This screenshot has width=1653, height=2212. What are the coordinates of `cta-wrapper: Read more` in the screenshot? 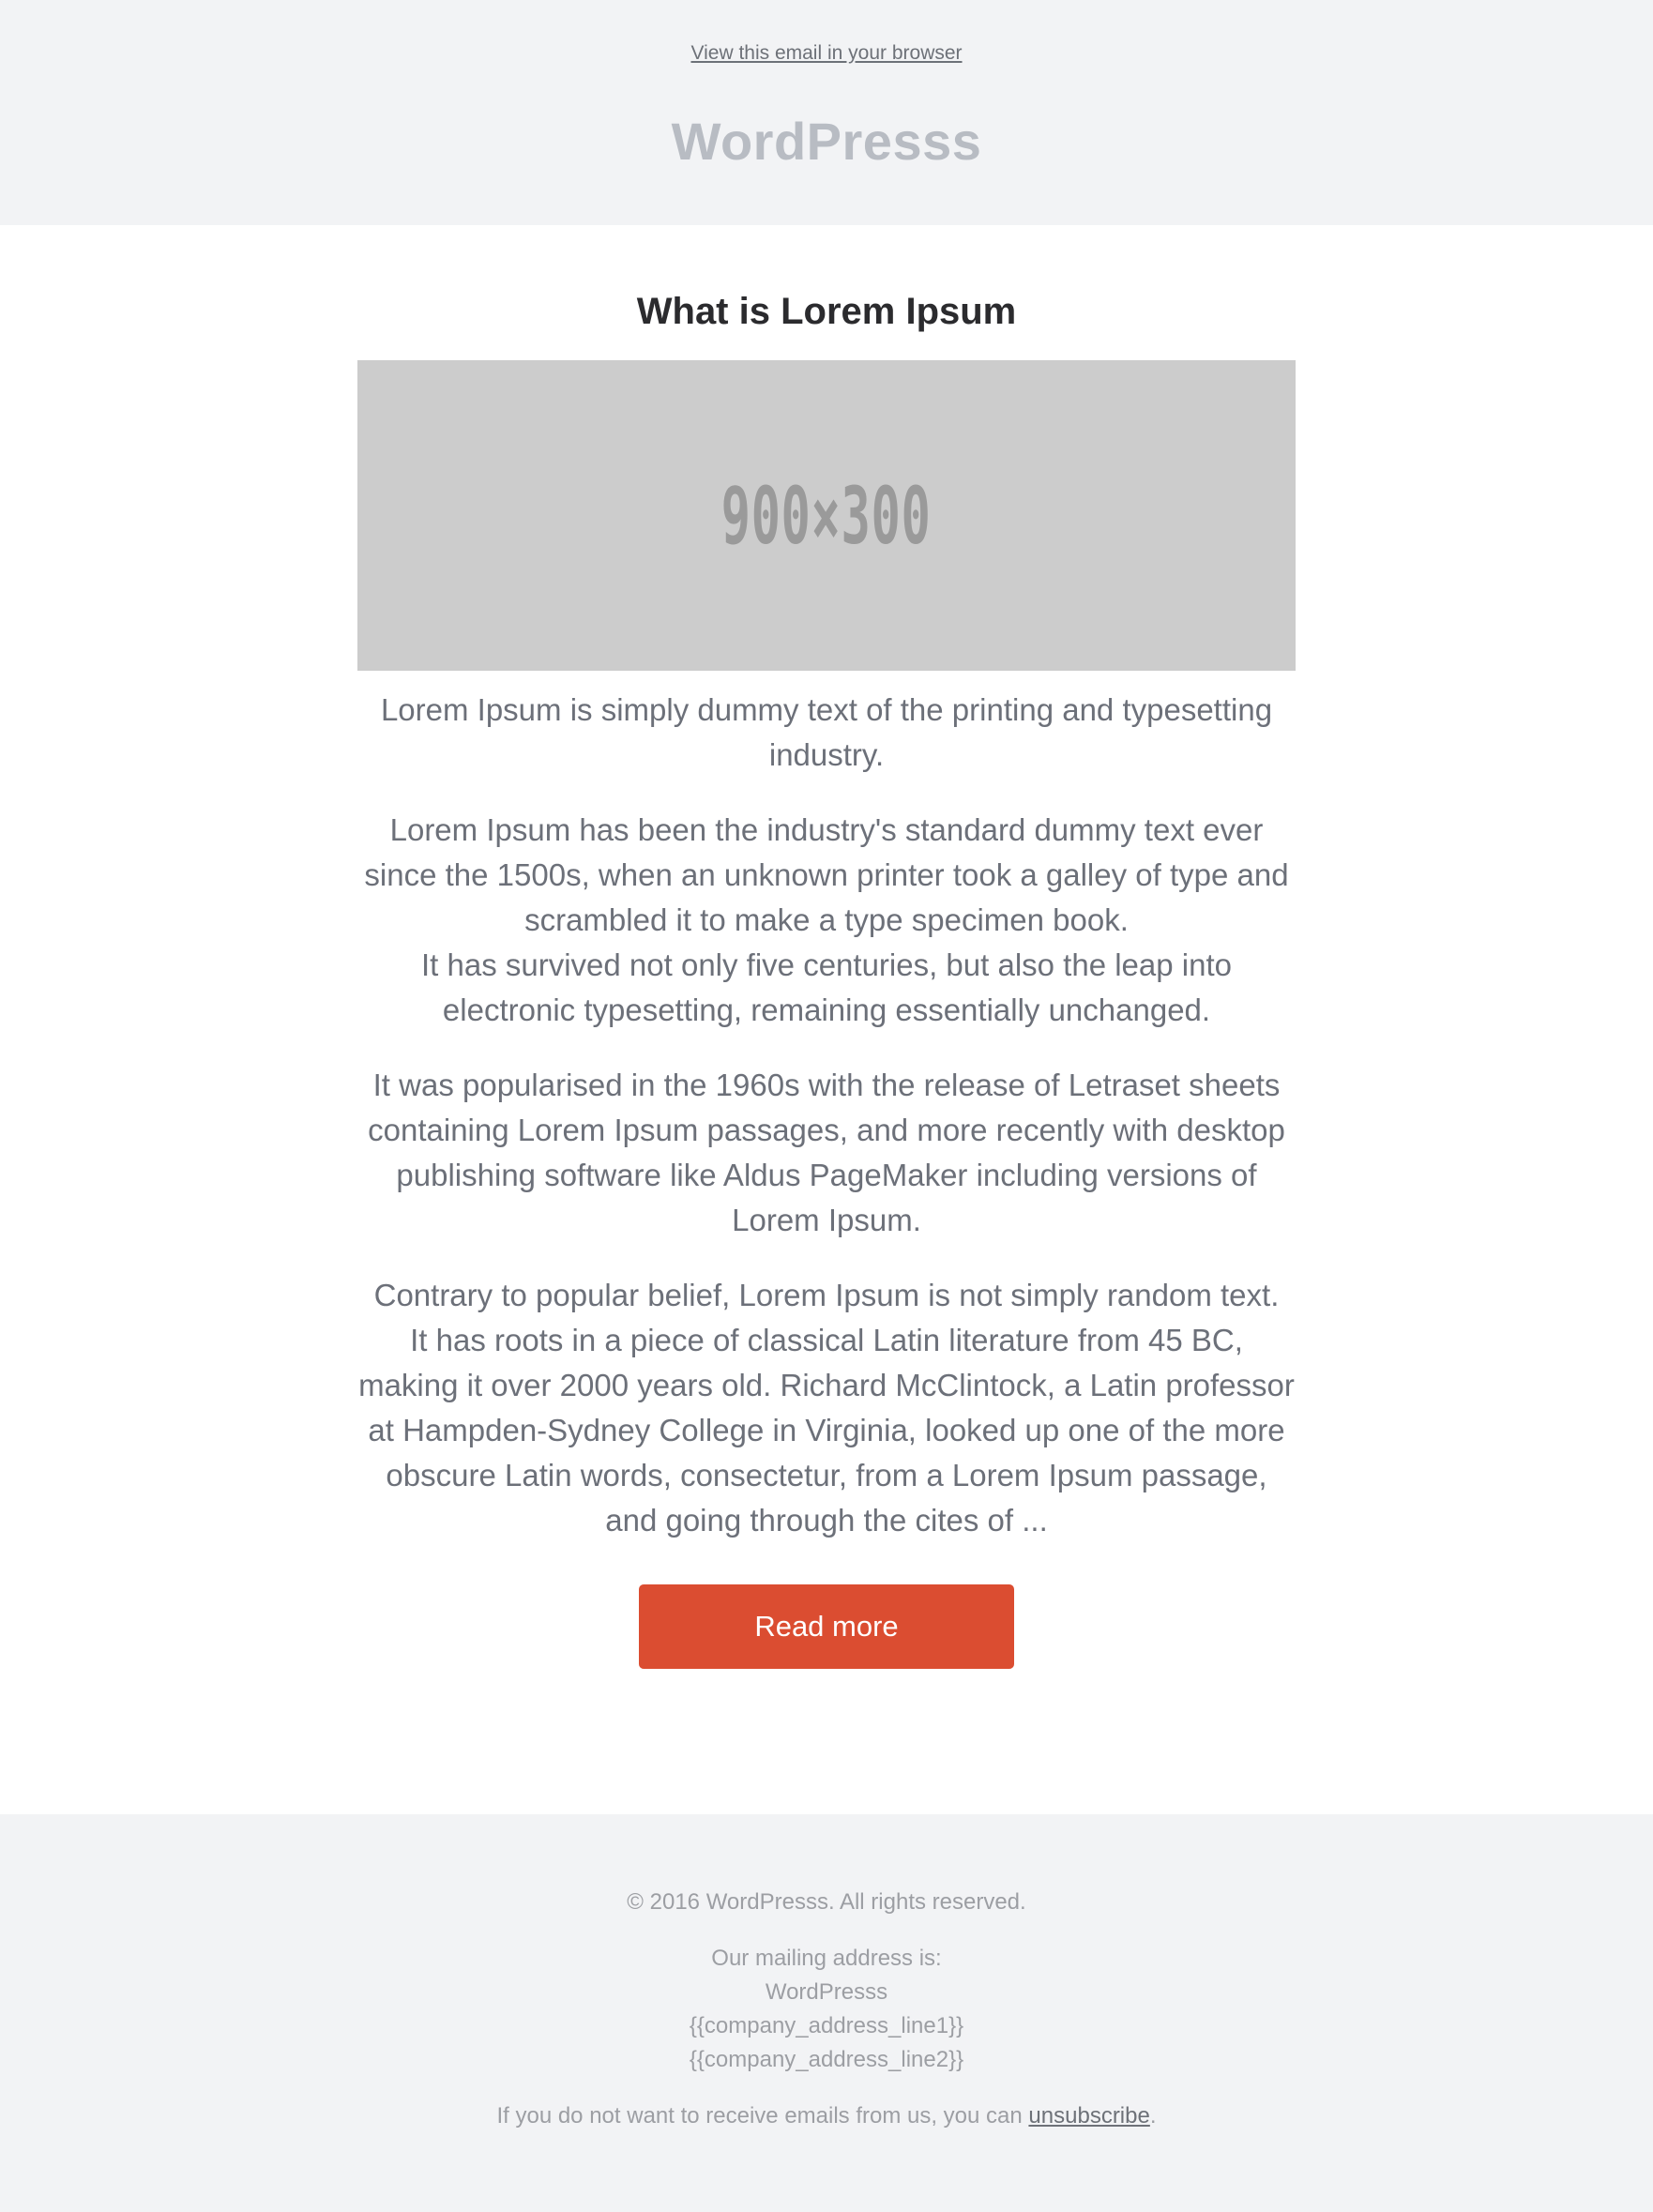 It's located at (826, 1626).